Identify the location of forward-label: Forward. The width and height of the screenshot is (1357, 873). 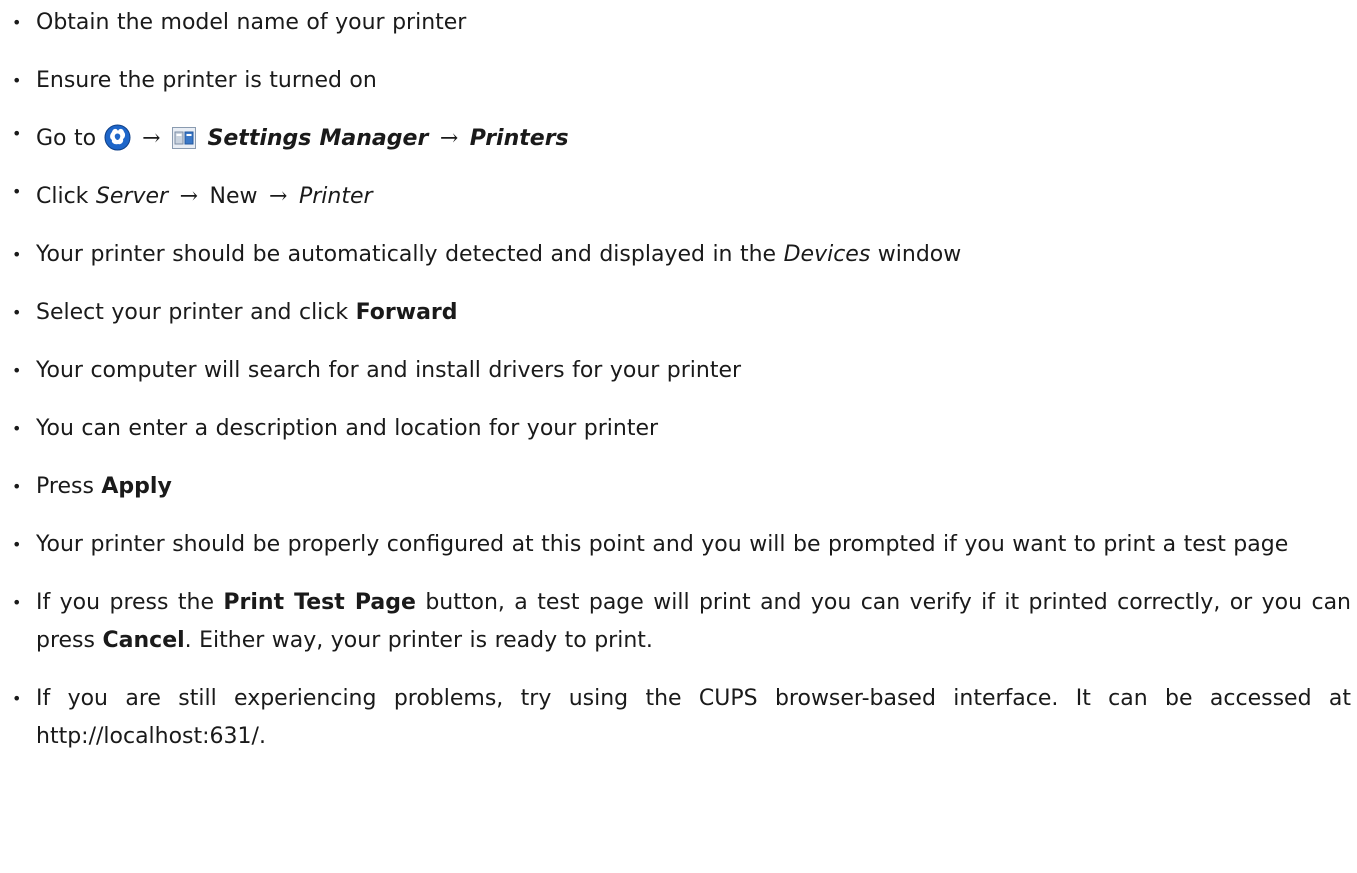
(406, 312).